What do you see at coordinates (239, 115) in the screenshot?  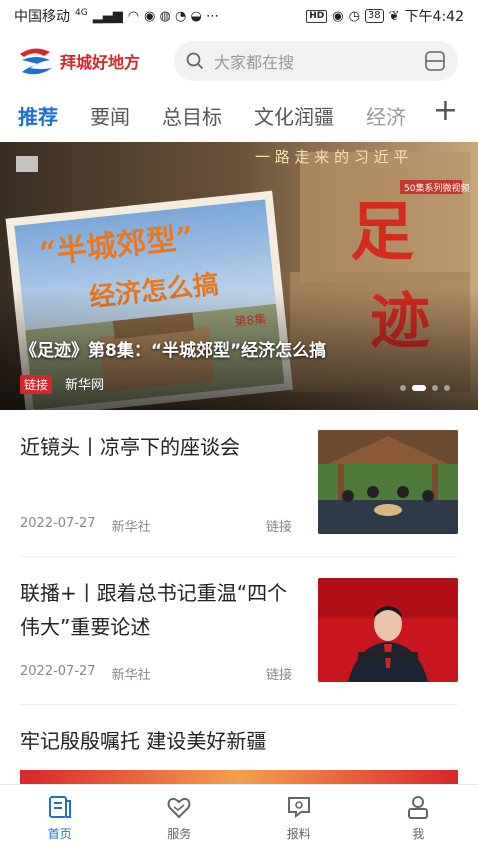 I see `channel-tabs: 推荐 要闻 总目标 文化润疆 经济 +` at bounding box center [239, 115].